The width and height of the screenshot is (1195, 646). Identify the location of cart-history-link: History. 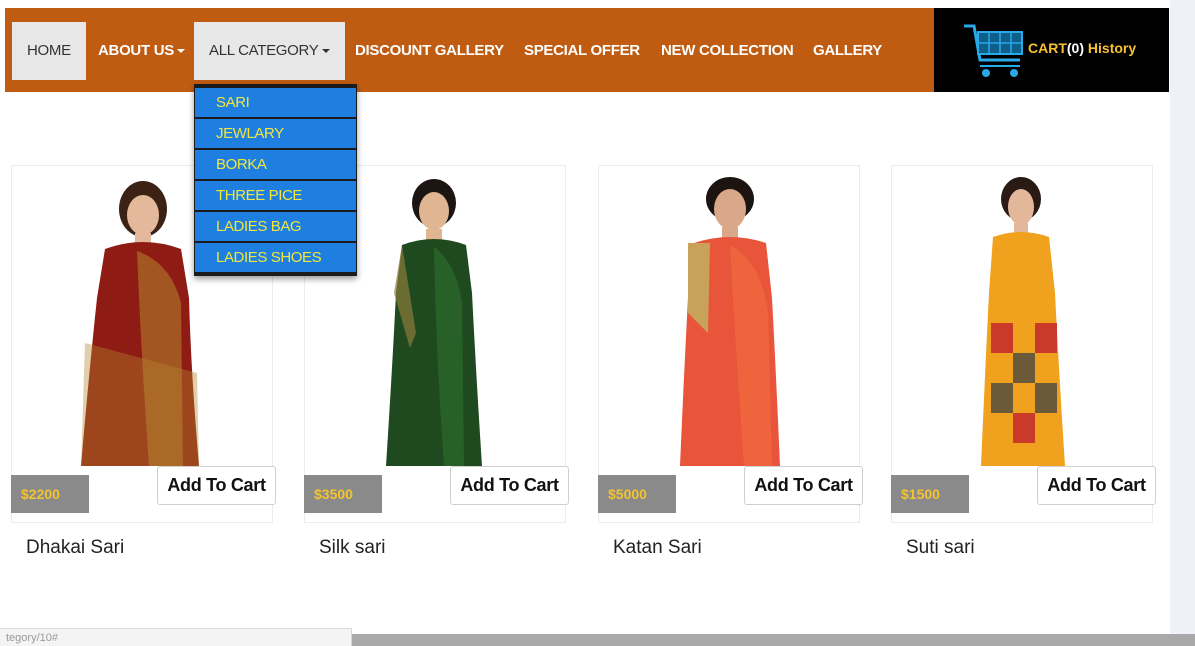
(1112, 48).